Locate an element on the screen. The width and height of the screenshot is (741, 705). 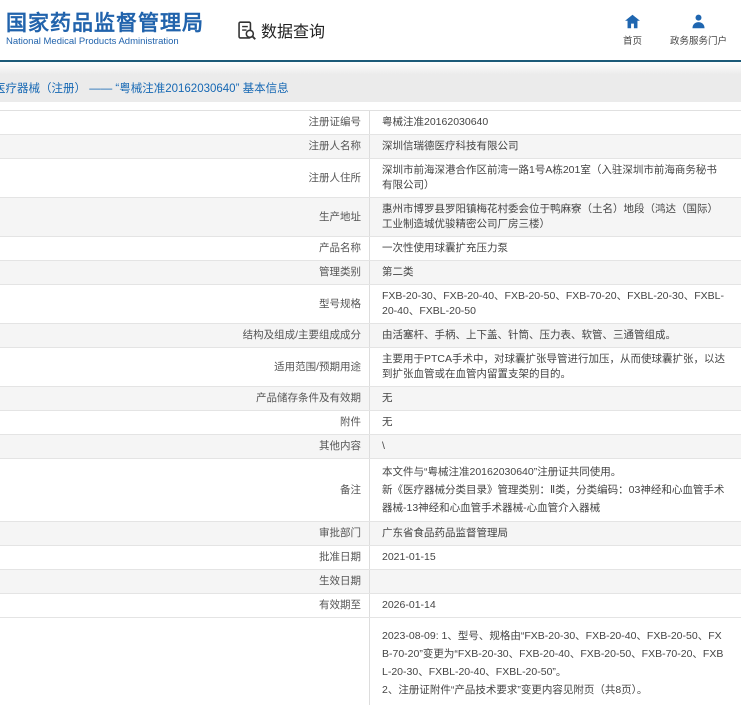
row-label: 审批部门 is located at coordinates (185, 533).